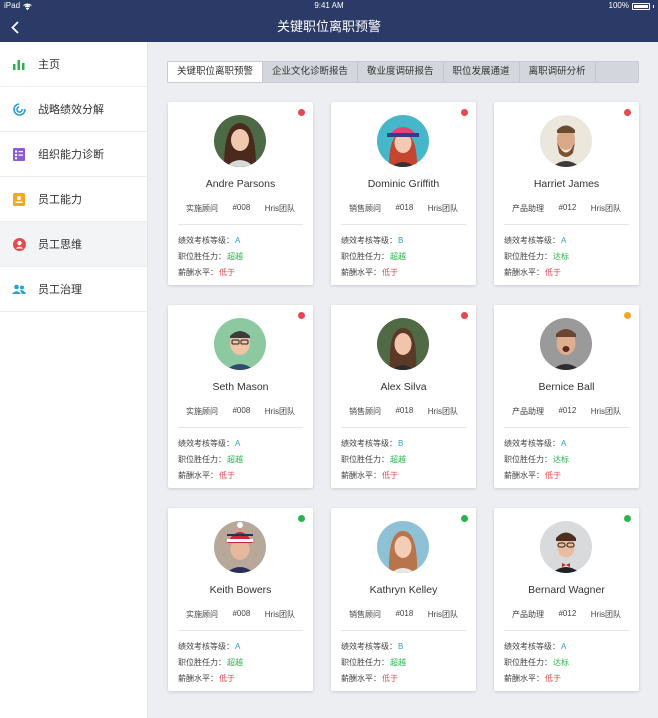 This screenshot has height=718, width=658. I want to click on sidebar-item-ability: 员工能力, so click(73, 199).